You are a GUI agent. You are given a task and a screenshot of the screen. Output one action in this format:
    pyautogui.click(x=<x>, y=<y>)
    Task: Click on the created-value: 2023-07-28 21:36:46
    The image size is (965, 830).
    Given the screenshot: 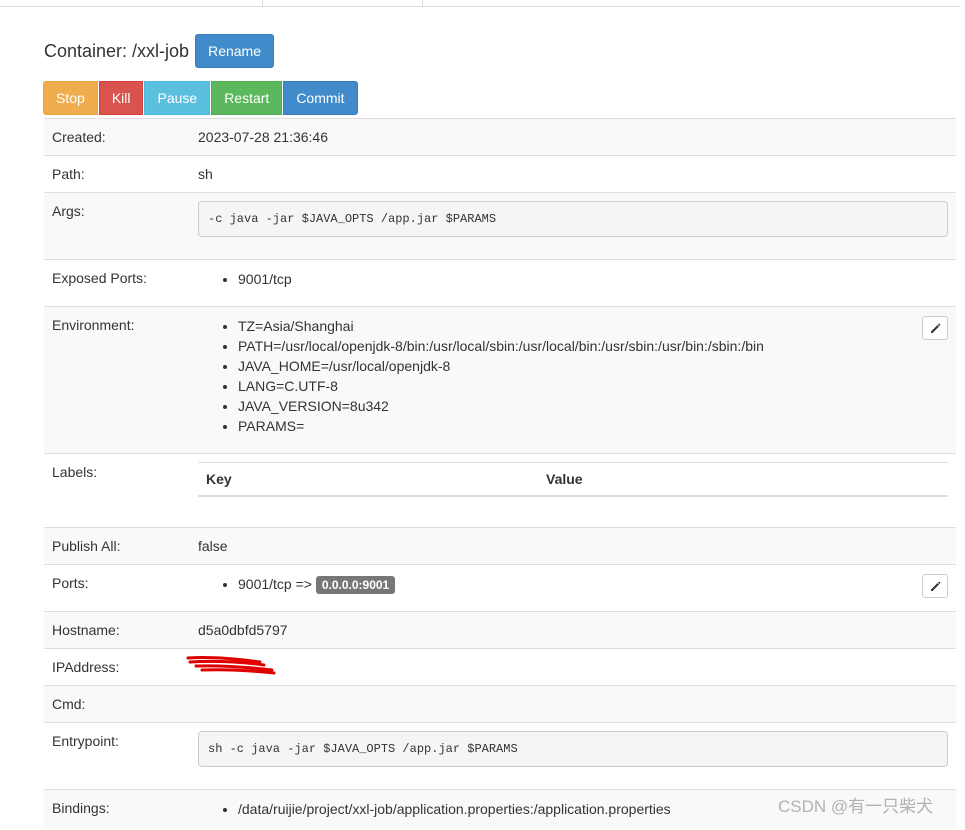 What is the action you would take?
    pyautogui.click(x=573, y=137)
    